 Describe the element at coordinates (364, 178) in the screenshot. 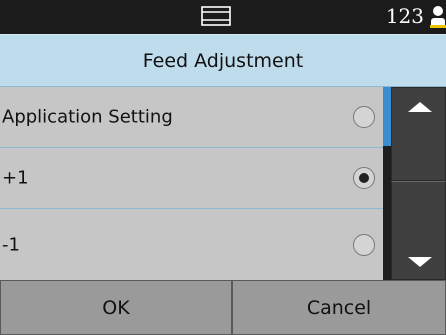

I see `radio-button-selected` at that location.